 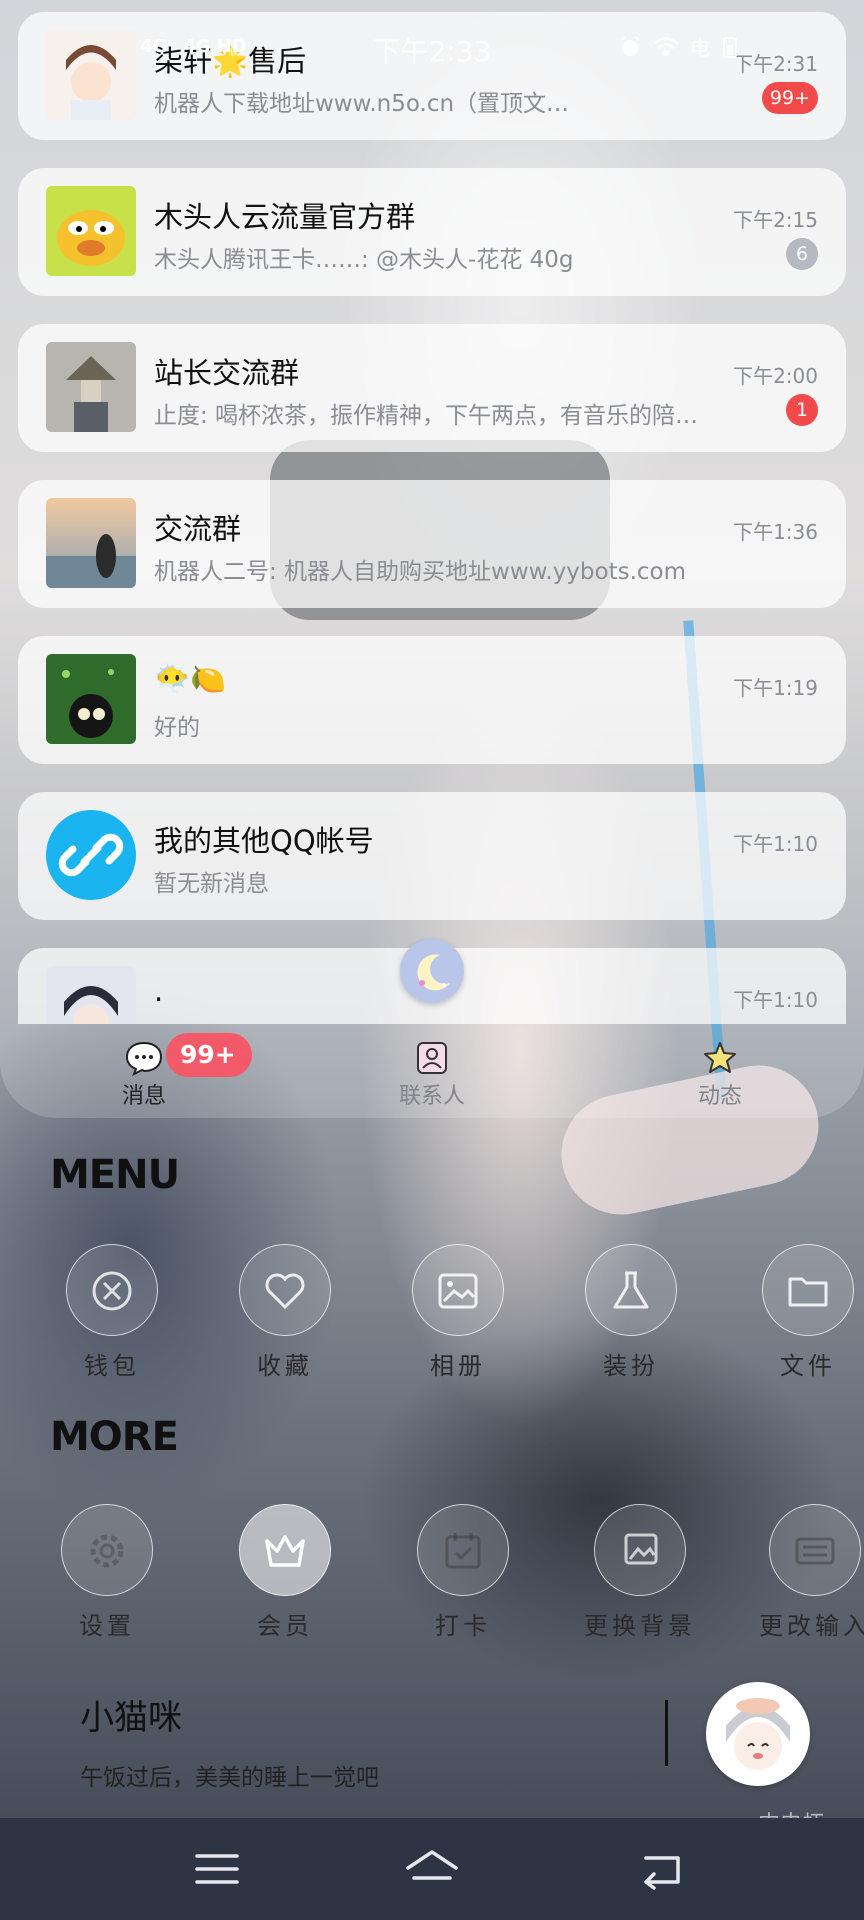 I want to click on menu-item-favorites: 收藏, so click(x=285, y=1312).